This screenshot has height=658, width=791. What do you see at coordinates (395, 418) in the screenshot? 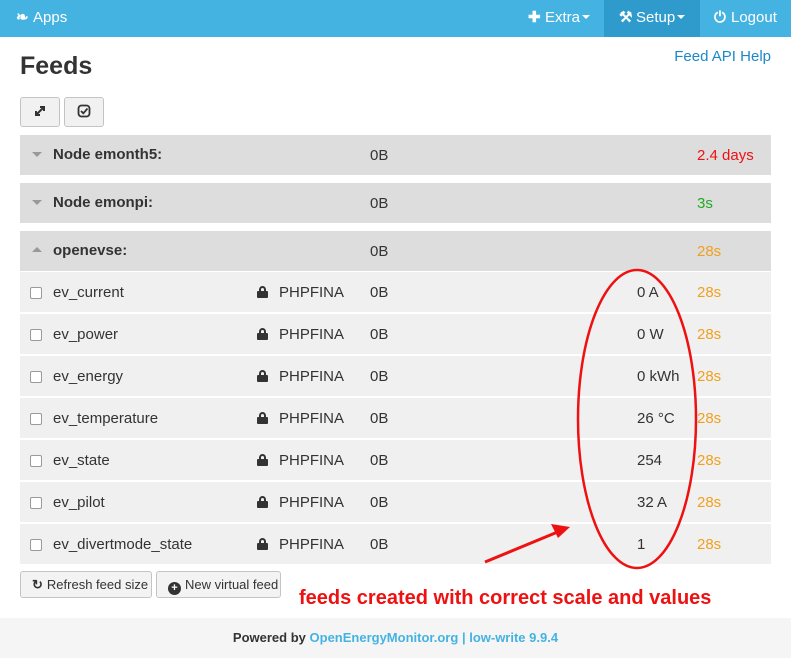
I see `feed-row: ev_temperature PHPFINA 0B 26 °C 28s` at bounding box center [395, 418].